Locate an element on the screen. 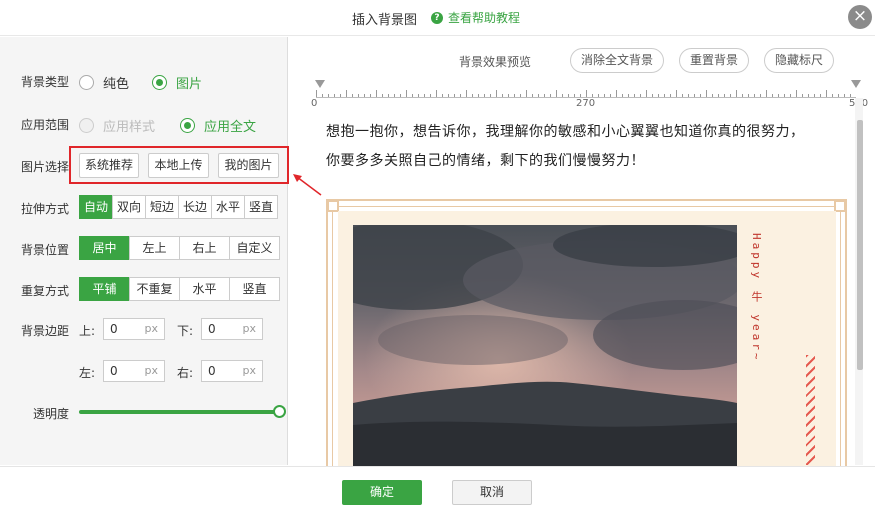 The height and width of the screenshot is (512, 875). ruler-left-marker-icon is located at coordinates (320, 84).